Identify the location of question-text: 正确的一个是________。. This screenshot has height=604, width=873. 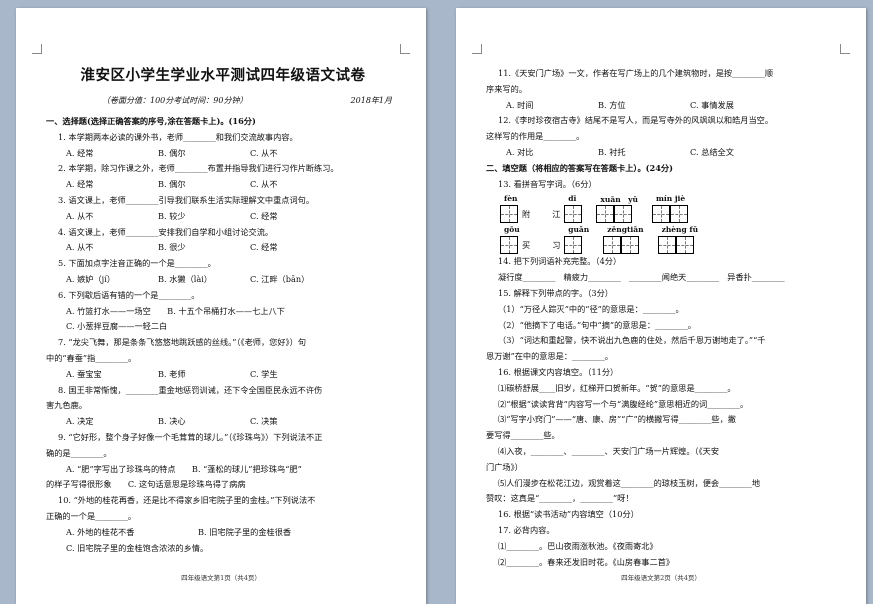
(91, 515).